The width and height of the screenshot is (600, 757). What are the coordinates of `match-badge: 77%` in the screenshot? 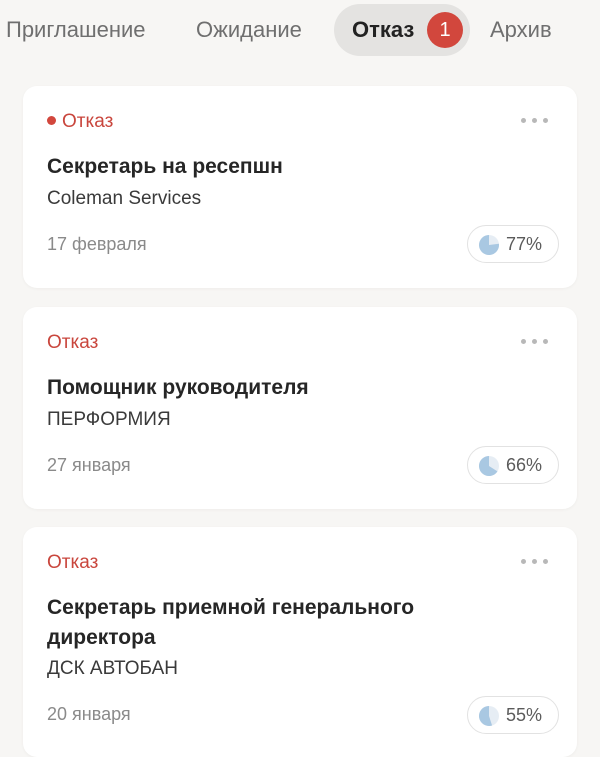 It's located at (513, 244).